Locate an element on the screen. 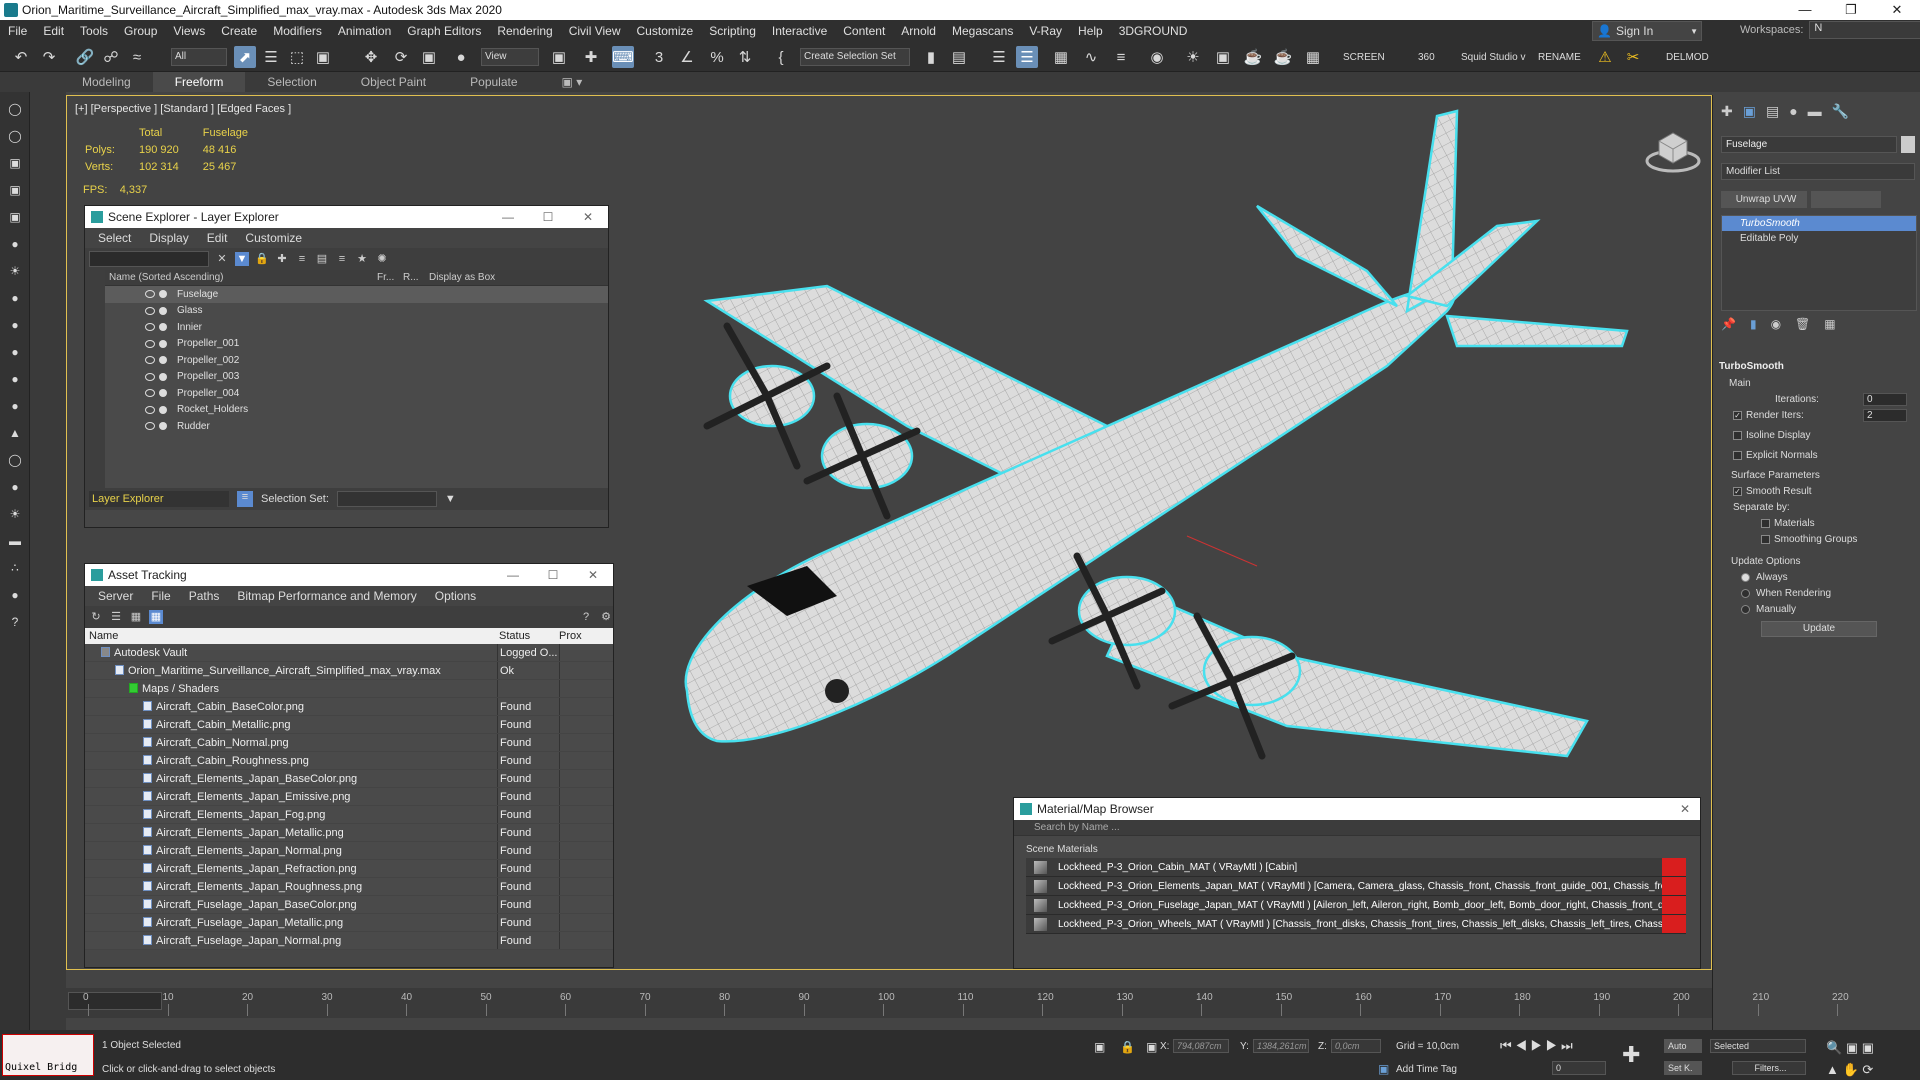 This screenshot has height=1080, width=1920. menu-paths: Paths is located at coordinates (204, 596).